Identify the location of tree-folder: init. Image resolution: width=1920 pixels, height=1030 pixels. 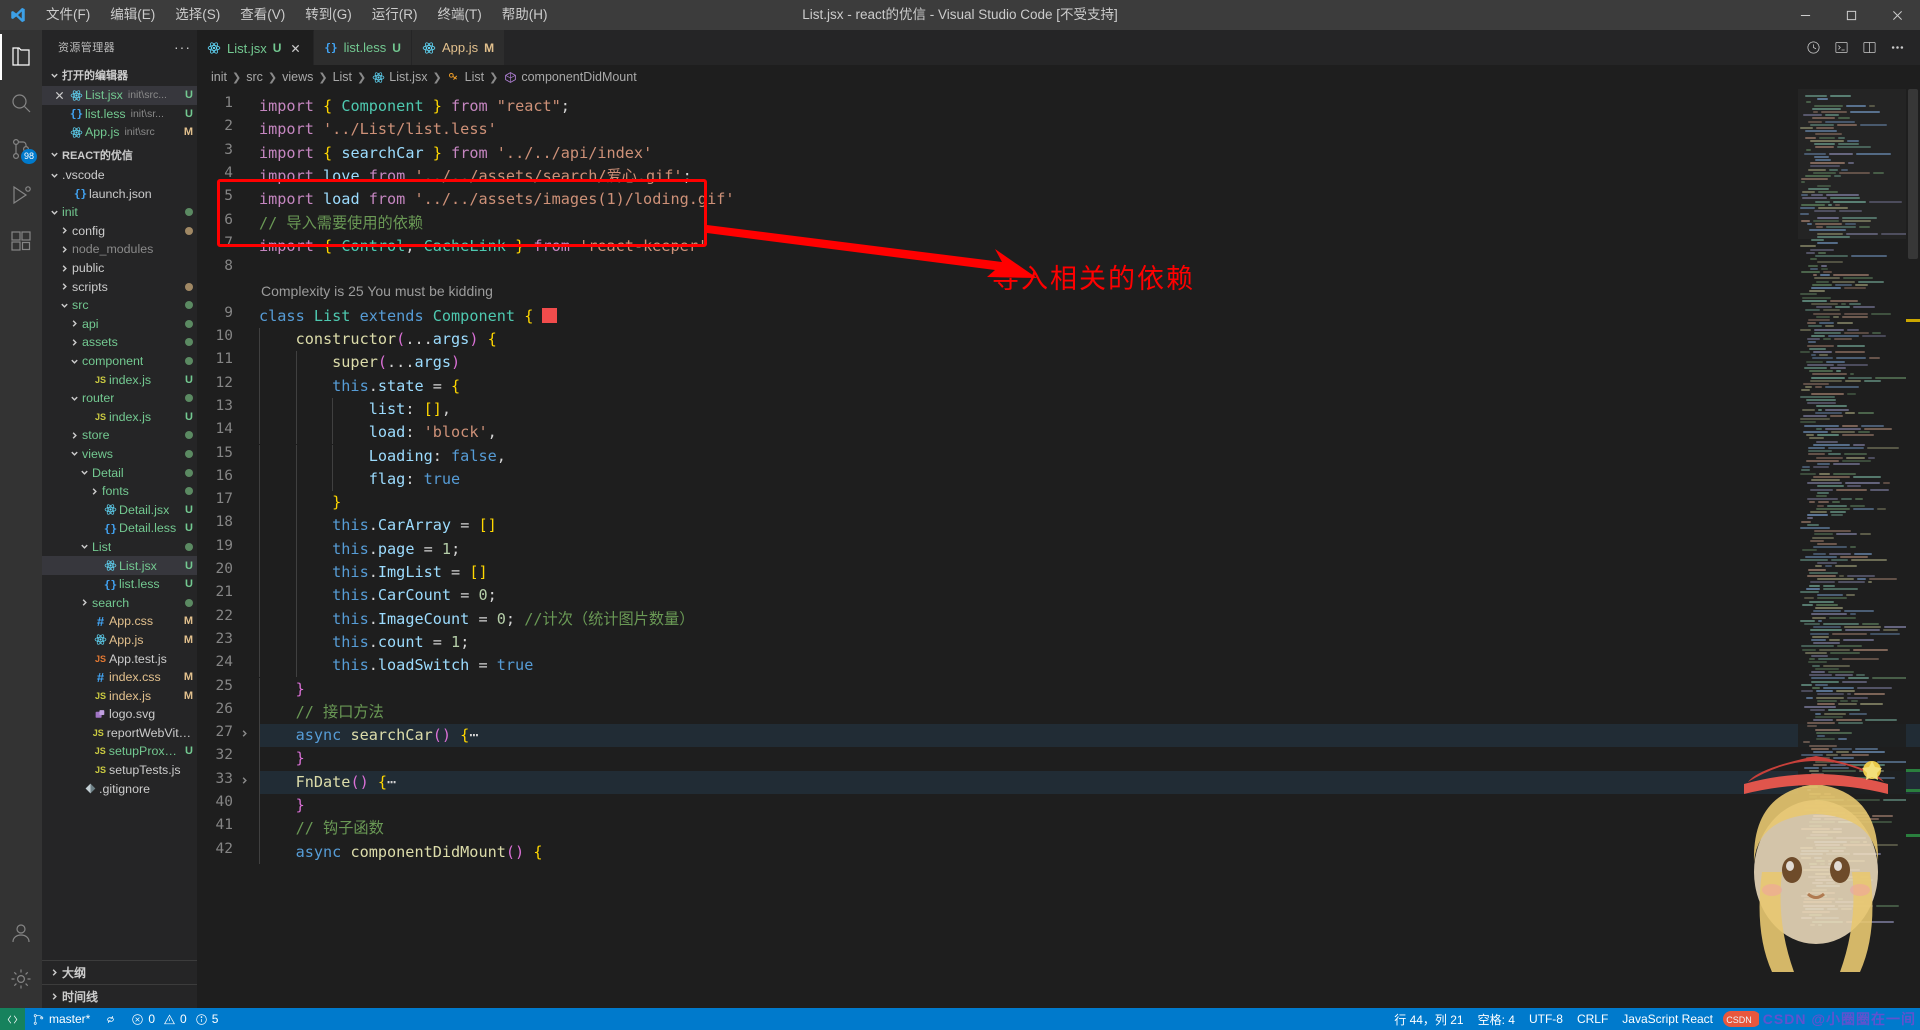
(119, 212).